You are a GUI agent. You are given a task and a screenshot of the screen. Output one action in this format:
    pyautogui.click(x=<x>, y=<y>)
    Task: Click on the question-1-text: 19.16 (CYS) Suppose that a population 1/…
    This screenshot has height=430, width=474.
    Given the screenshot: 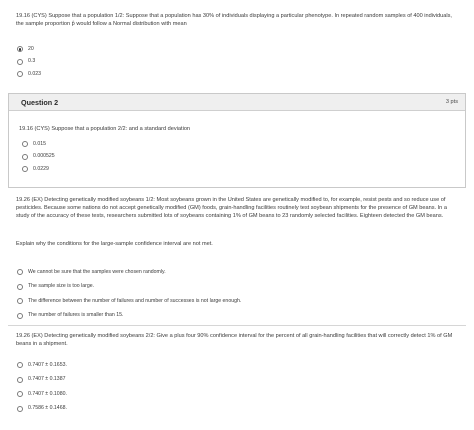 What is the action you would take?
    pyautogui.click(x=234, y=20)
    